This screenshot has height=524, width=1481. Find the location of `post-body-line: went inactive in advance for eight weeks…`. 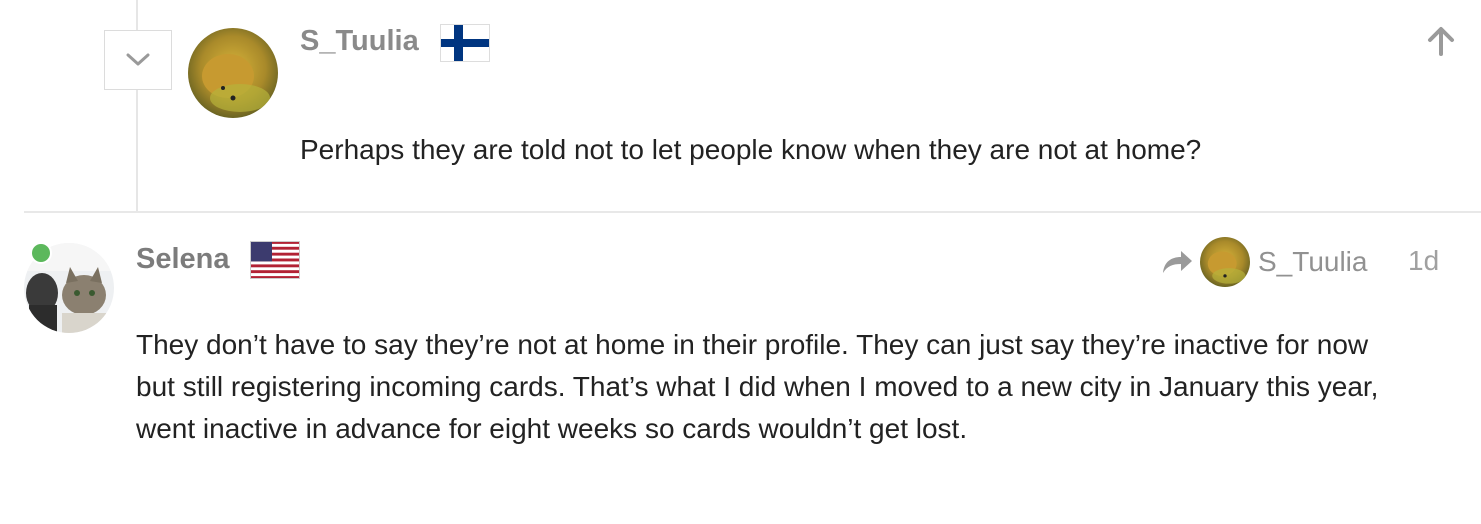

post-body-line: went inactive in advance for eight weeks… is located at coordinates (552, 428).